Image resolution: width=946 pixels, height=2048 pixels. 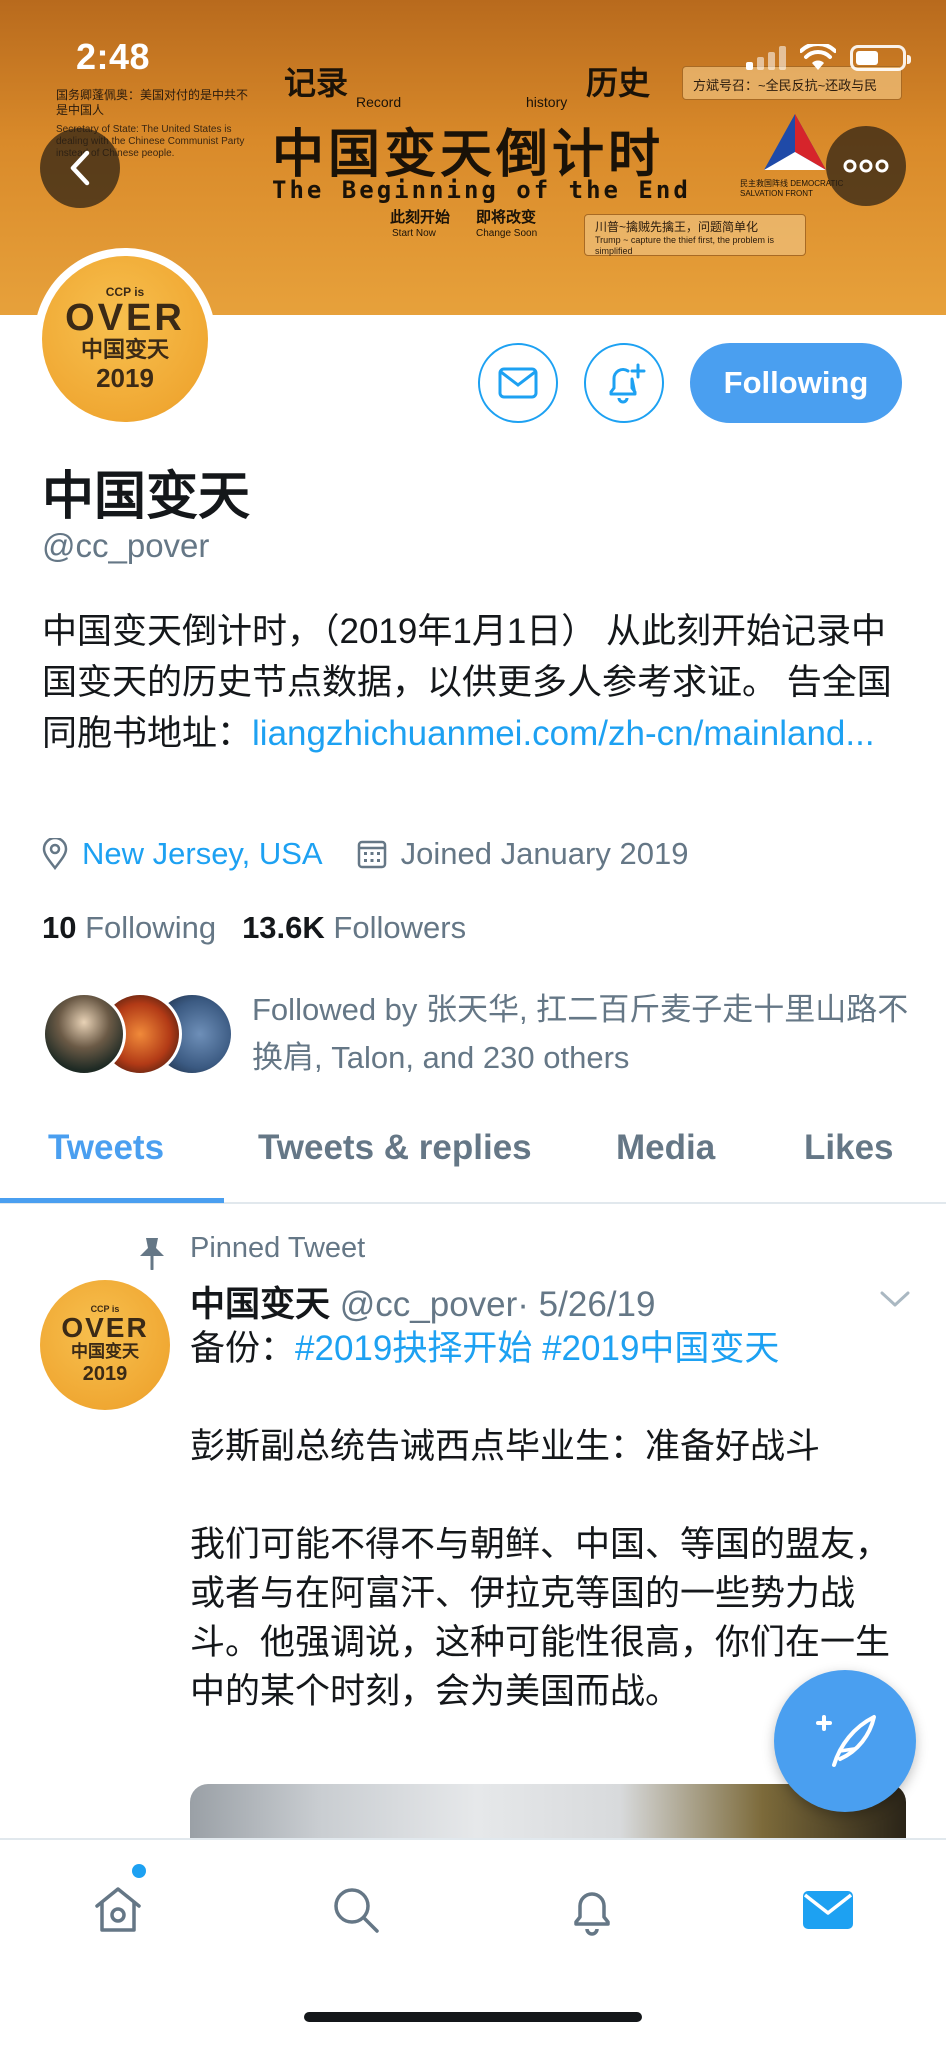 What do you see at coordinates (59, 927) in the screenshot?
I see `following-count: 10` at bounding box center [59, 927].